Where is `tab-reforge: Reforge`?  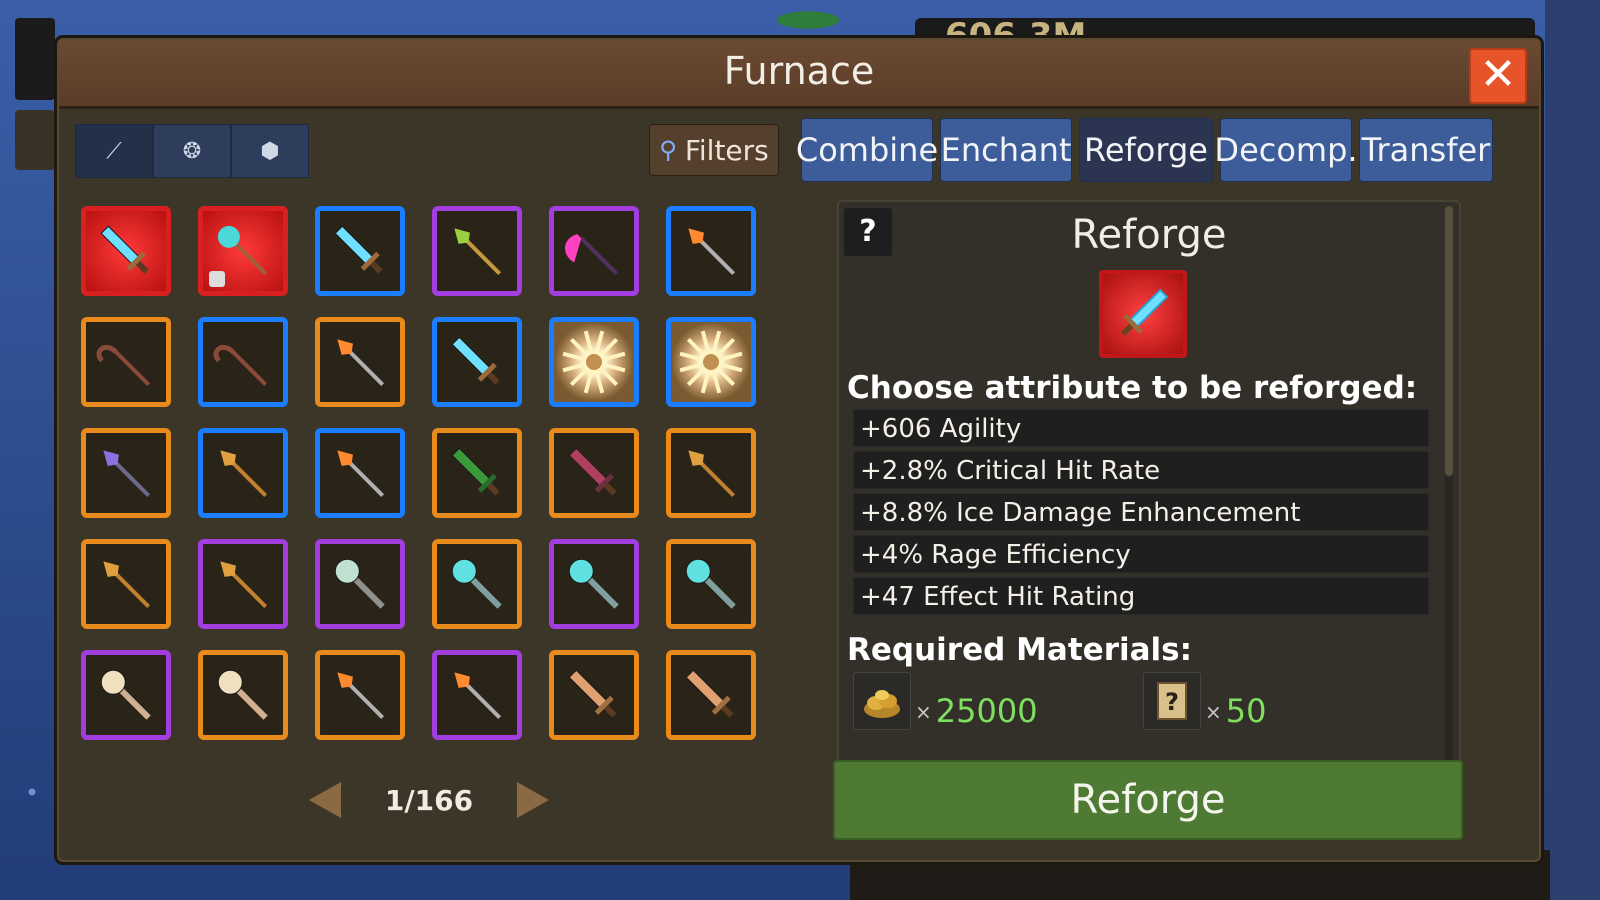
tab-reforge: Reforge is located at coordinates (1146, 150).